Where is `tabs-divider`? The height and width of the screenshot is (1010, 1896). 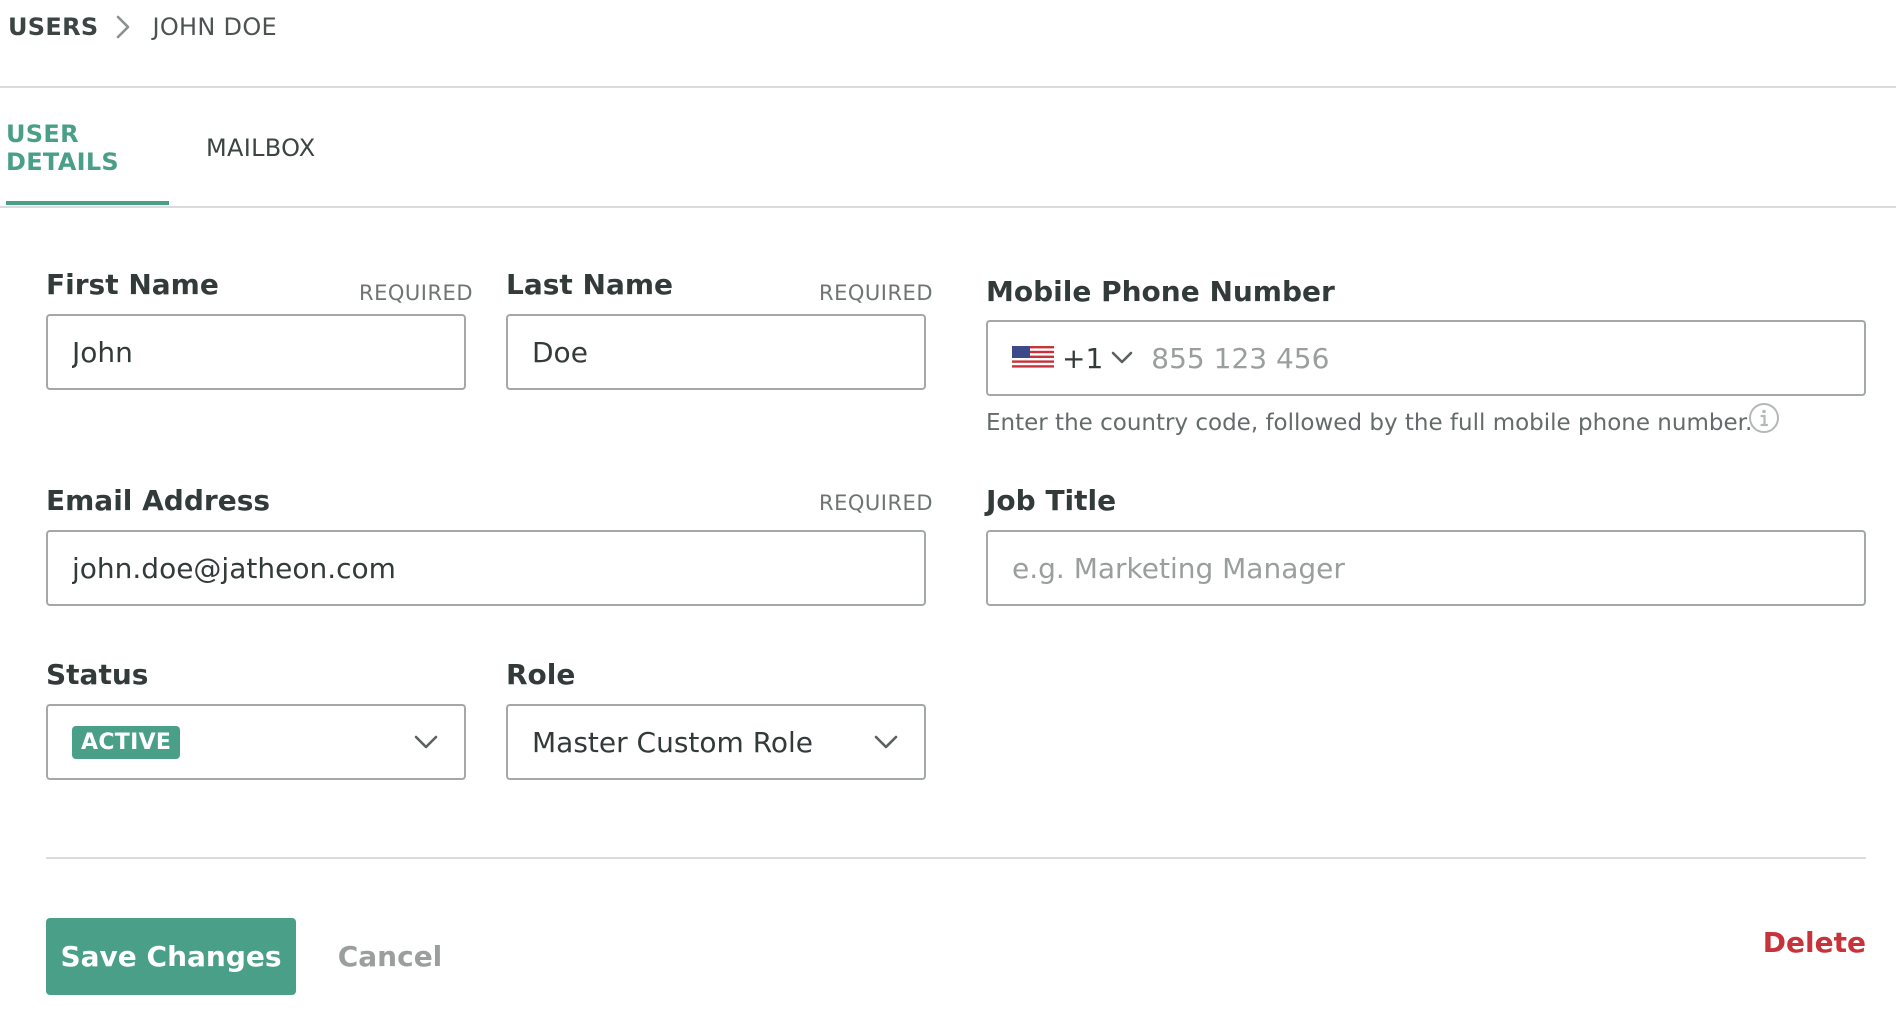
tabs-divider is located at coordinates (948, 207).